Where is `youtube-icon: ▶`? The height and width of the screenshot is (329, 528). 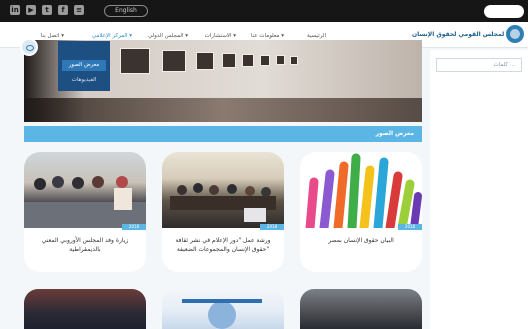
youtube-icon: ▶ is located at coordinates (31, 10).